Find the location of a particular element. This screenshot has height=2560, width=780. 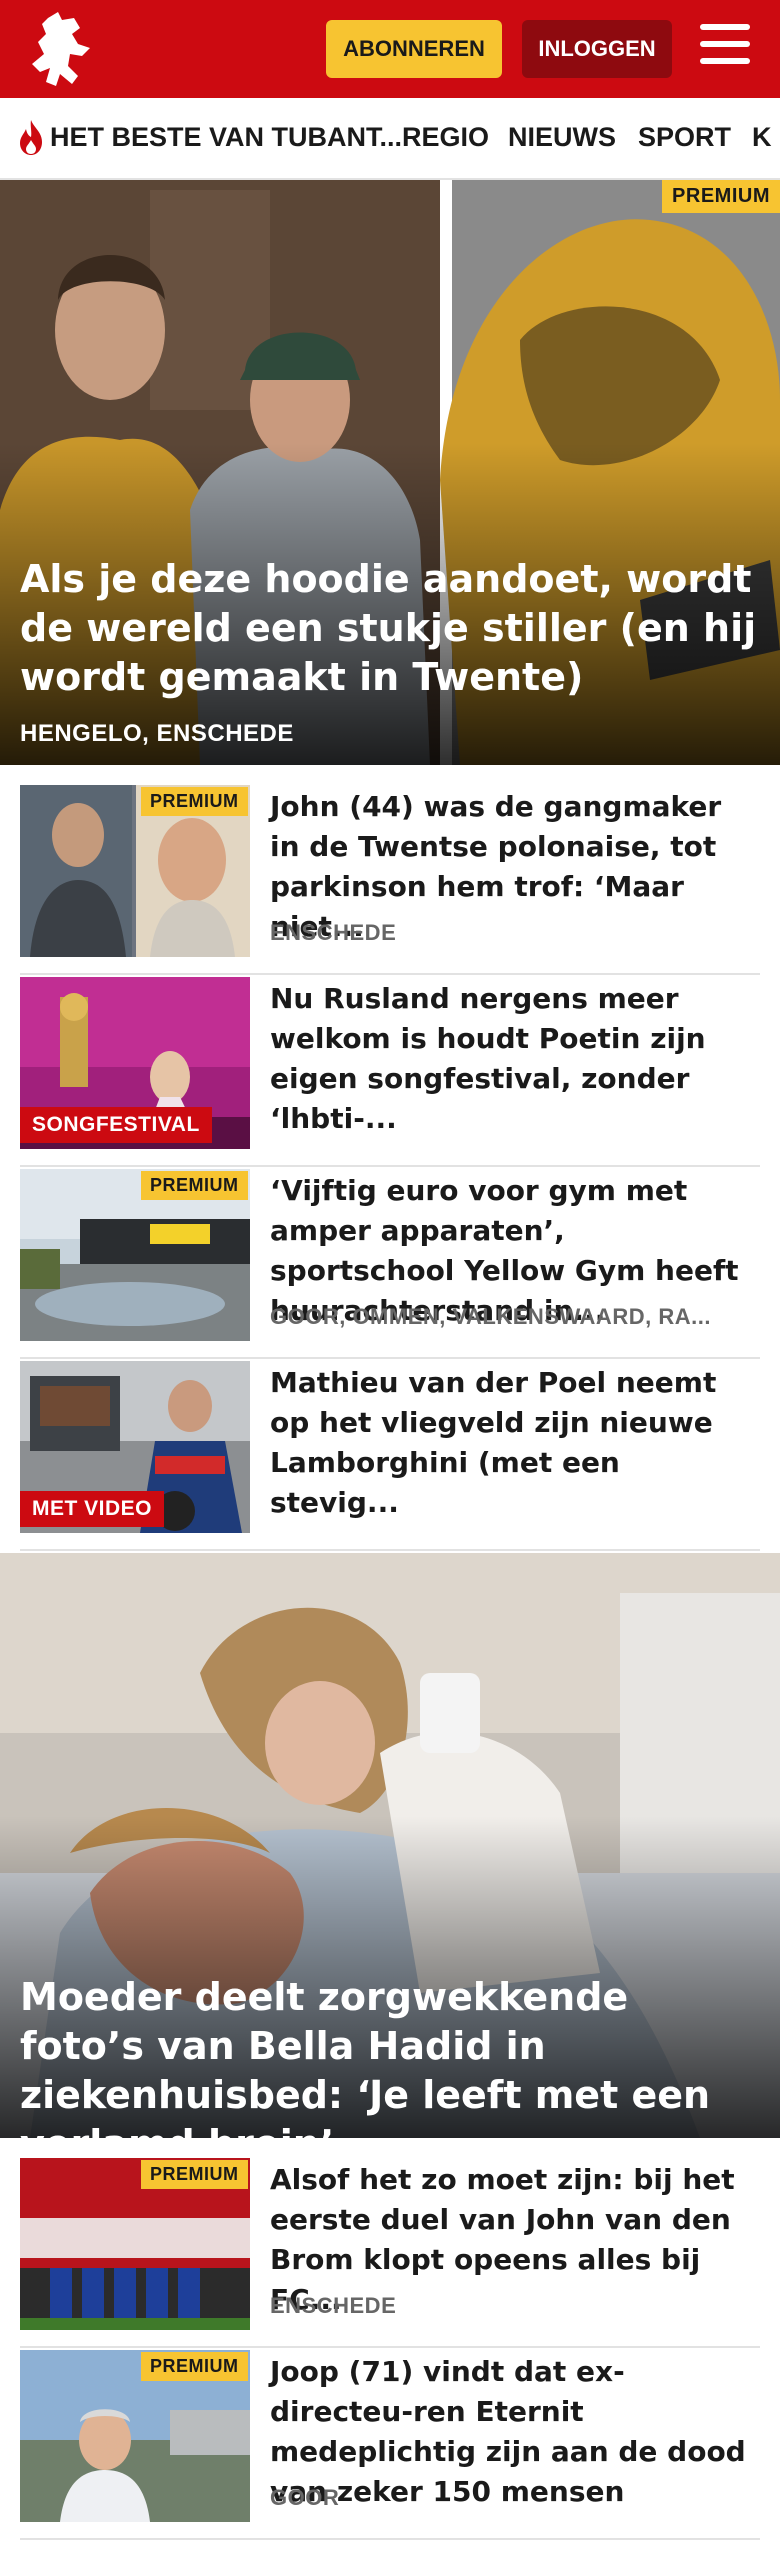

hero-location: HENGELO, ENSCHEDE is located at coordinates (157, 733).